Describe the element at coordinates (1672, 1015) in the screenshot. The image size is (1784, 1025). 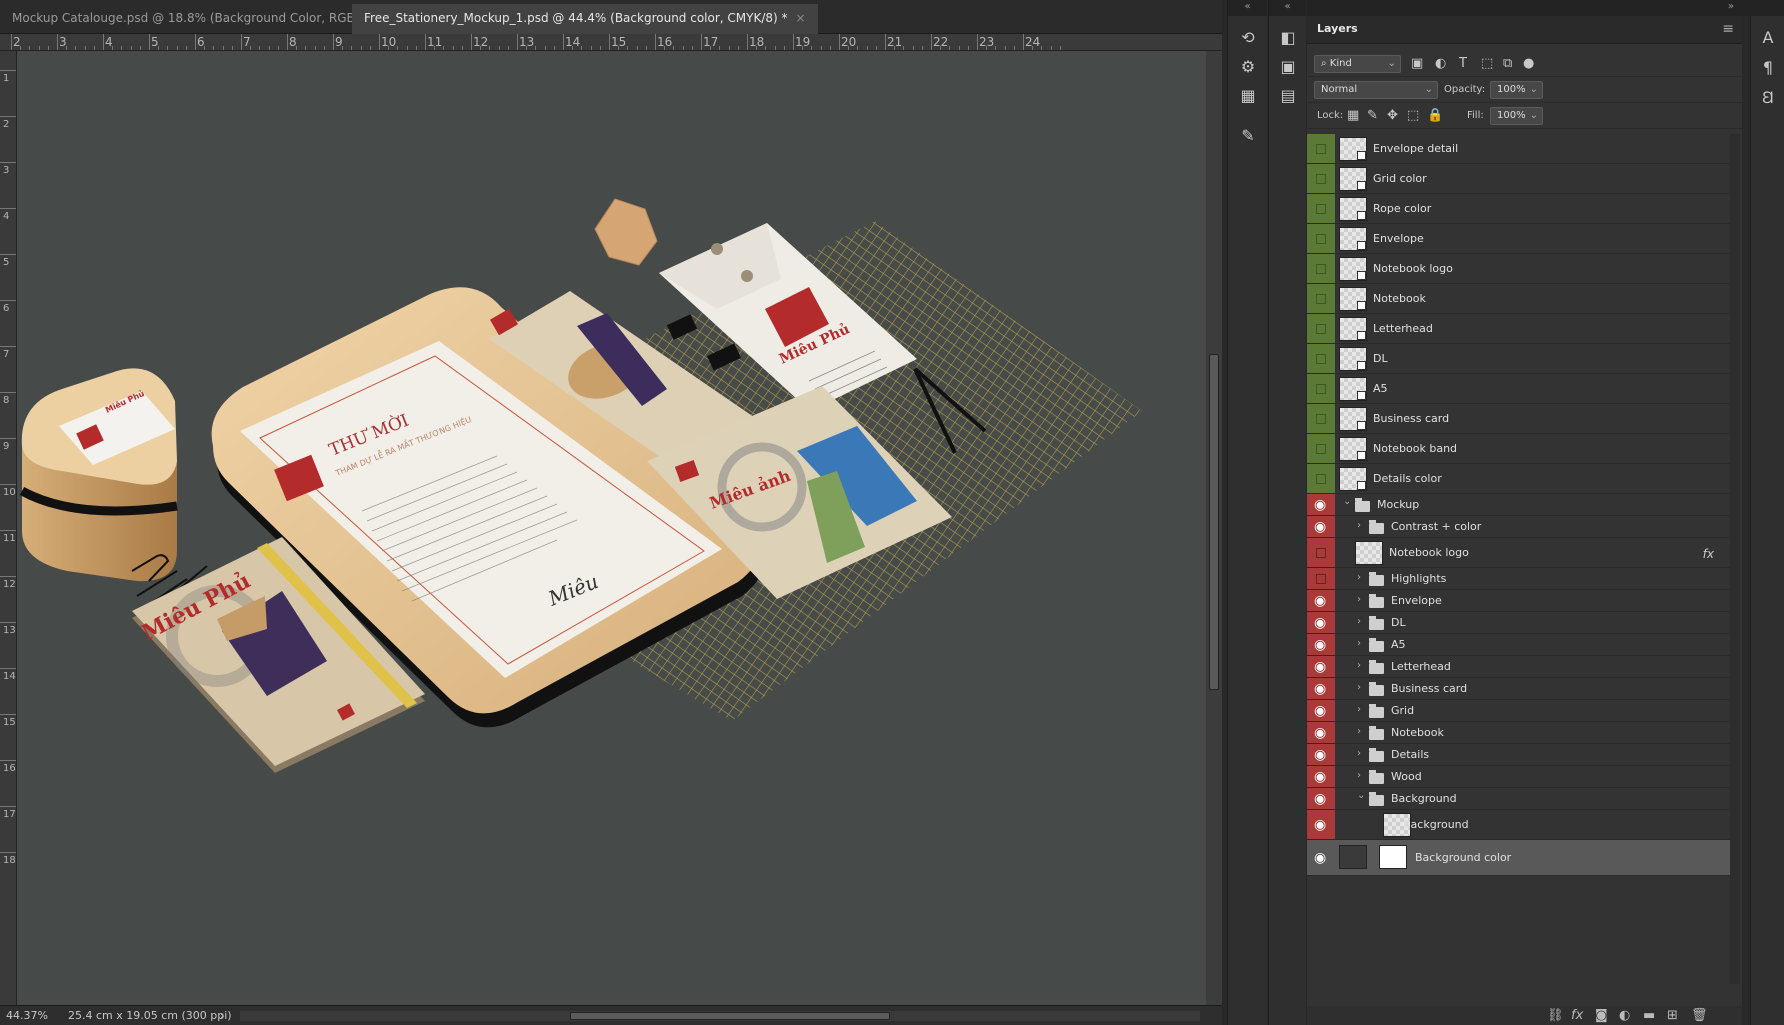
I see `new-layer-icon: ⊞` at that location.